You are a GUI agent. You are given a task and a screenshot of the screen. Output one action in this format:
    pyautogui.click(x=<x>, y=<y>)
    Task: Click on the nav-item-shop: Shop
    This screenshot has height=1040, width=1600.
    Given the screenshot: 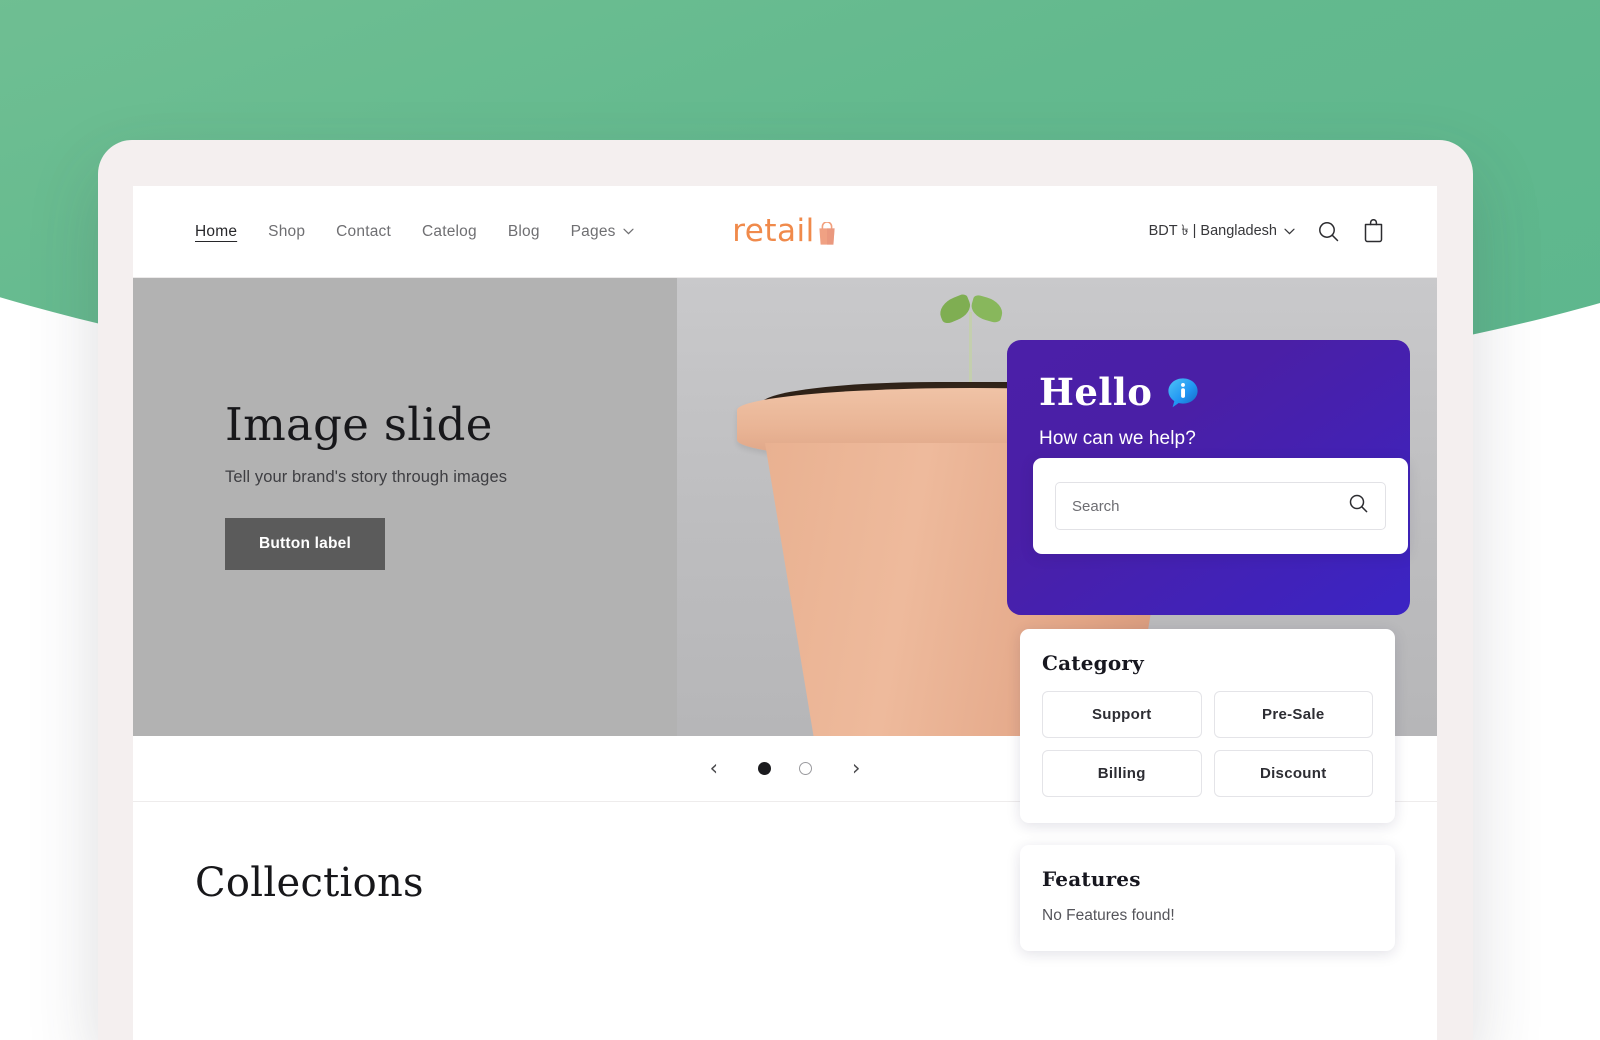 What is the action you would take?
    pyautogui.click(x=286, y=232)
    